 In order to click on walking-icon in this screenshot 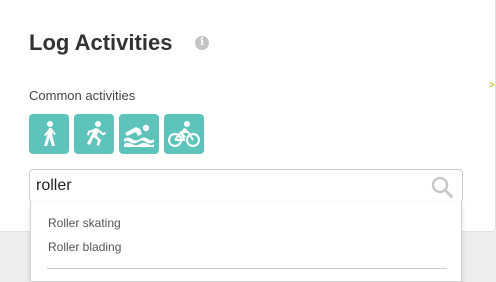, I will do `click(50, 133)`.